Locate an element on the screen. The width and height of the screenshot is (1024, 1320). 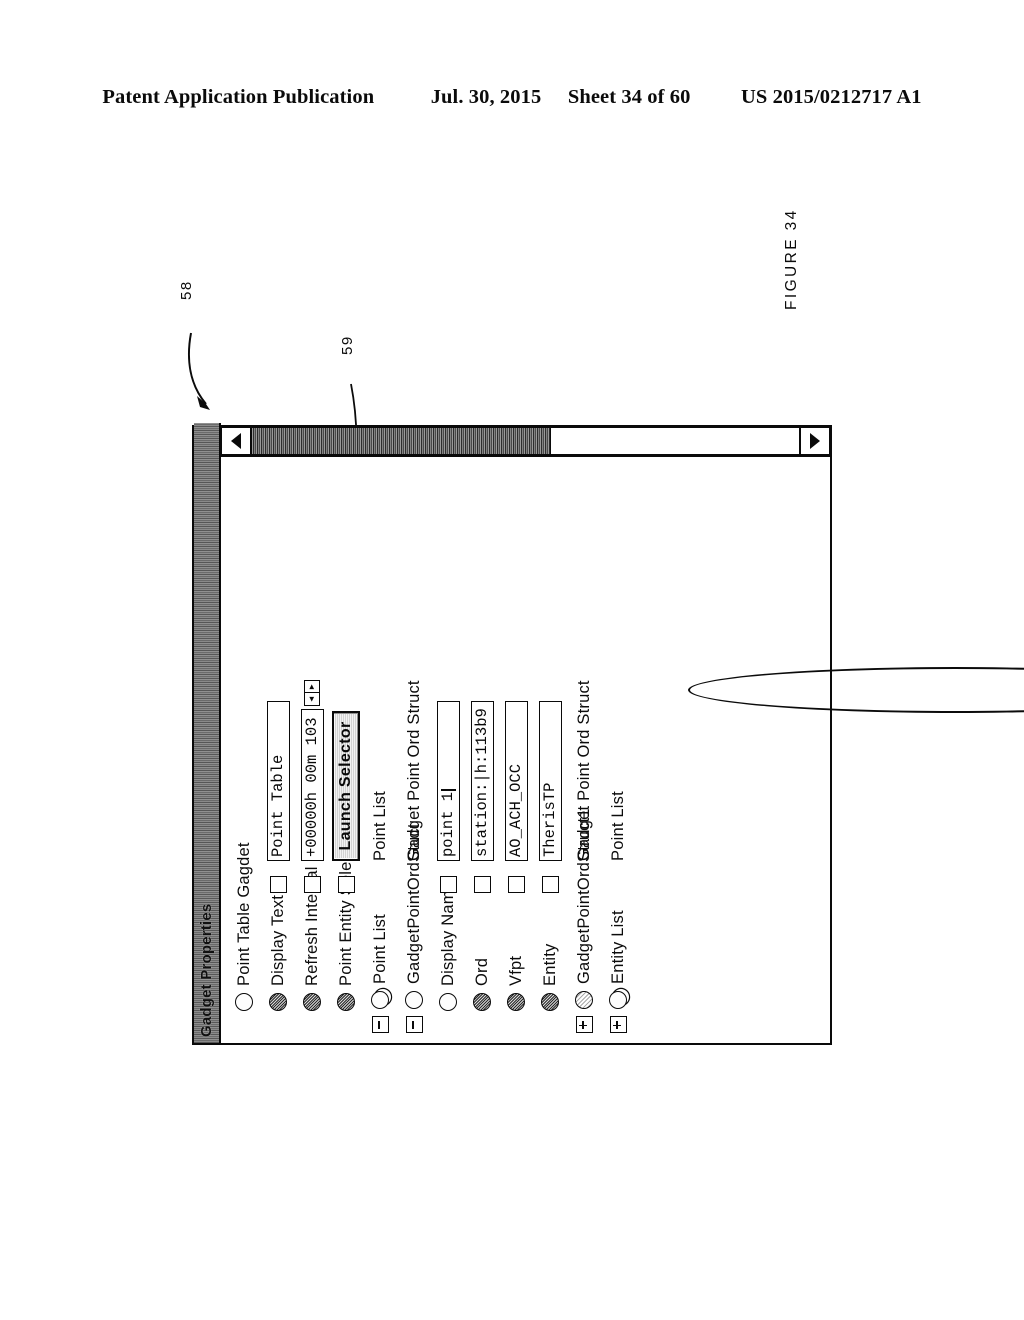
figure-label: FIGURE 34 is located at coordinates (791, 259).